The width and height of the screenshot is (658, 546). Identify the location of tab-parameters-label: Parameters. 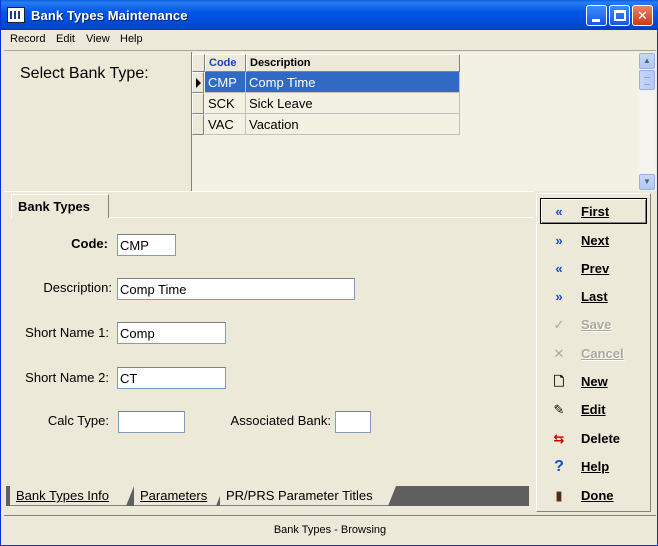
(174, 495).